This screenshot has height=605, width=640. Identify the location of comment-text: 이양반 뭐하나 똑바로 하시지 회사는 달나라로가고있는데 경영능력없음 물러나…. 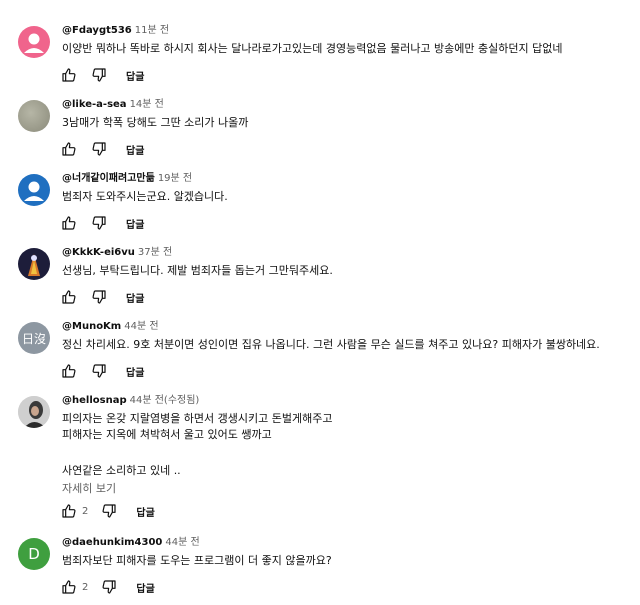
(312, 49).